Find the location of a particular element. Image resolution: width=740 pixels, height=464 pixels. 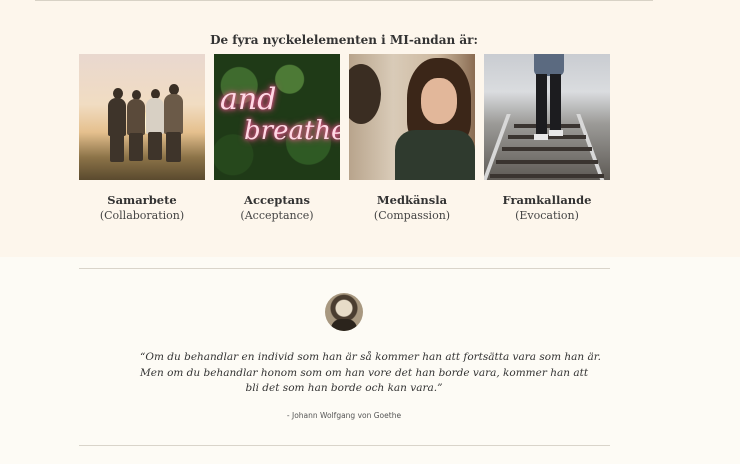

thoughtful-woman-photo is located at coordinates (412, 117).